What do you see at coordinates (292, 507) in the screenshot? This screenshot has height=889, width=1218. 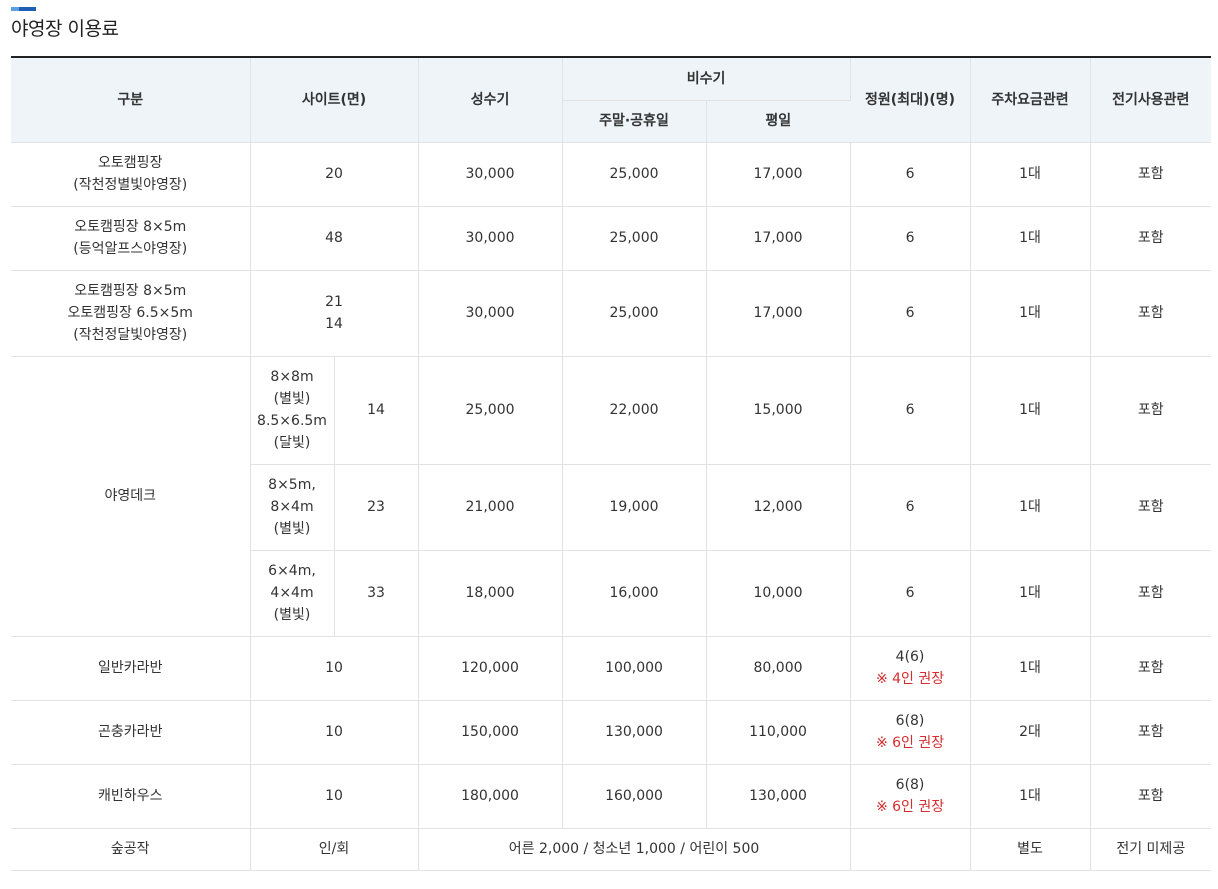 I see `deck-size-cell: 8×5m, 8×4m (별빛)` at bounding box center [292, 507].